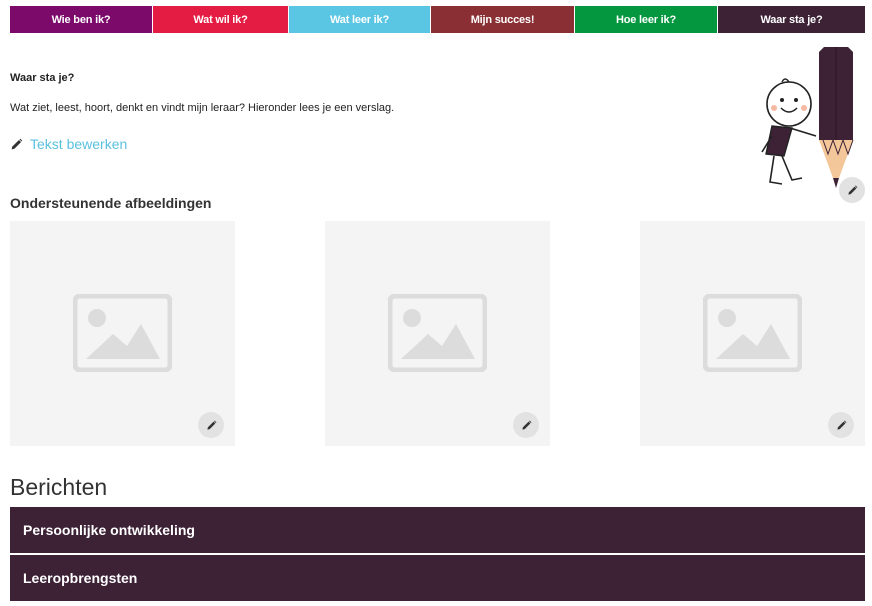  Describe the element at coordinates (81, 19) in the screenshot. I see `tab-wie-ben-ik: Wie ben ik?` at that location.